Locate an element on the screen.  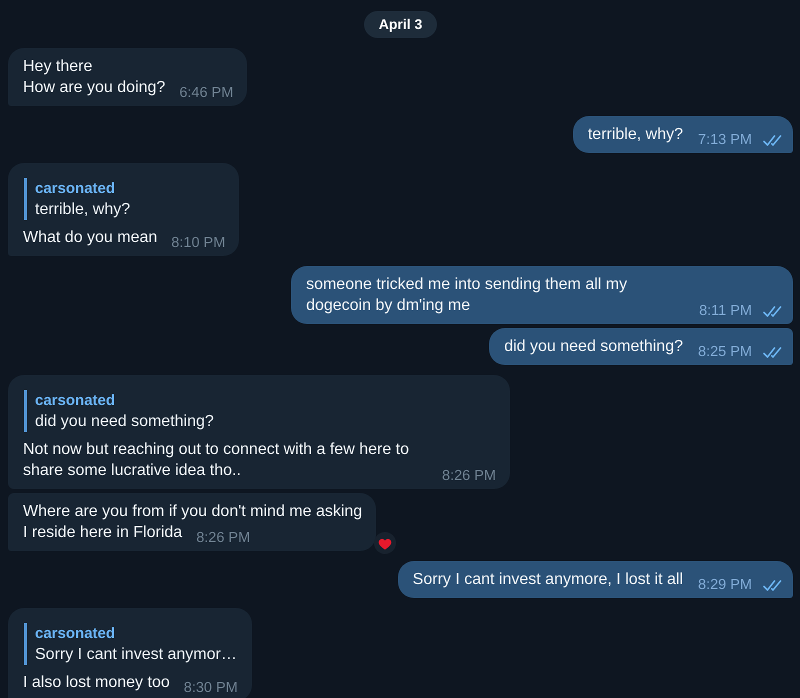
quoted-text: did you need something? is located at coordinates (124, 422).